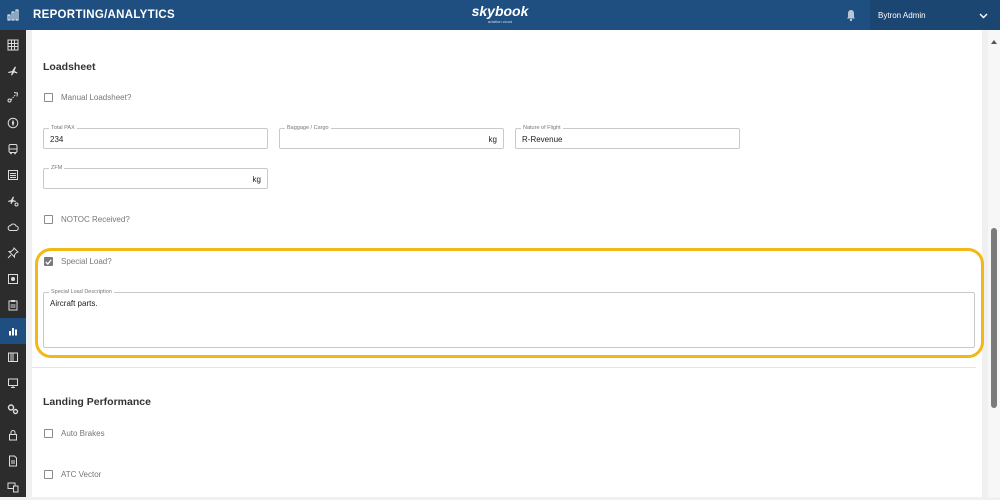 The image size is (1000, 500). What do you see at coordinates (13, 71) in the screenshot?
I see `plane-icon` at bounding box center [13, 71].